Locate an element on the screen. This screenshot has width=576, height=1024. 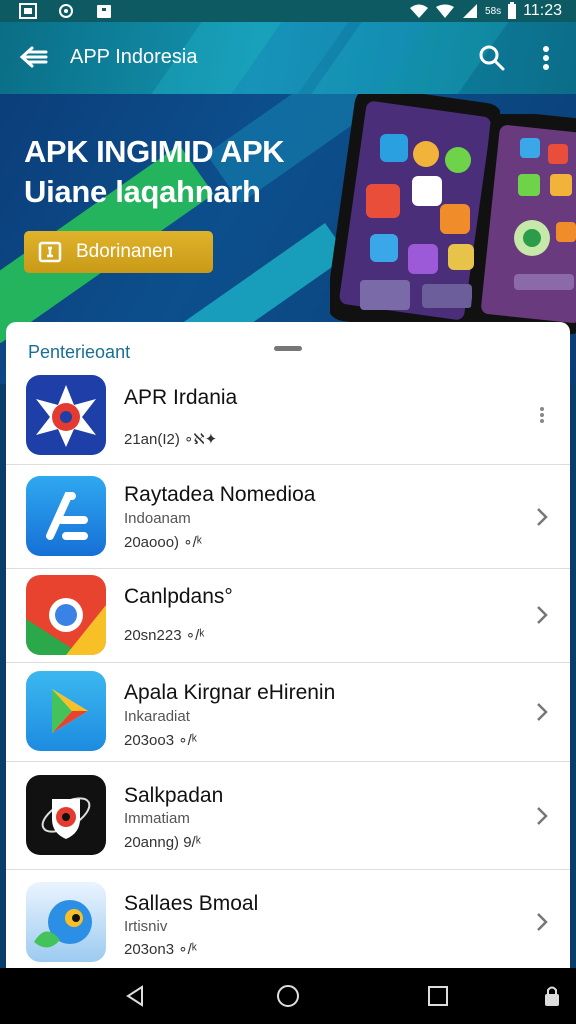
bag-notification-icon is located at coordinates (104, 11).